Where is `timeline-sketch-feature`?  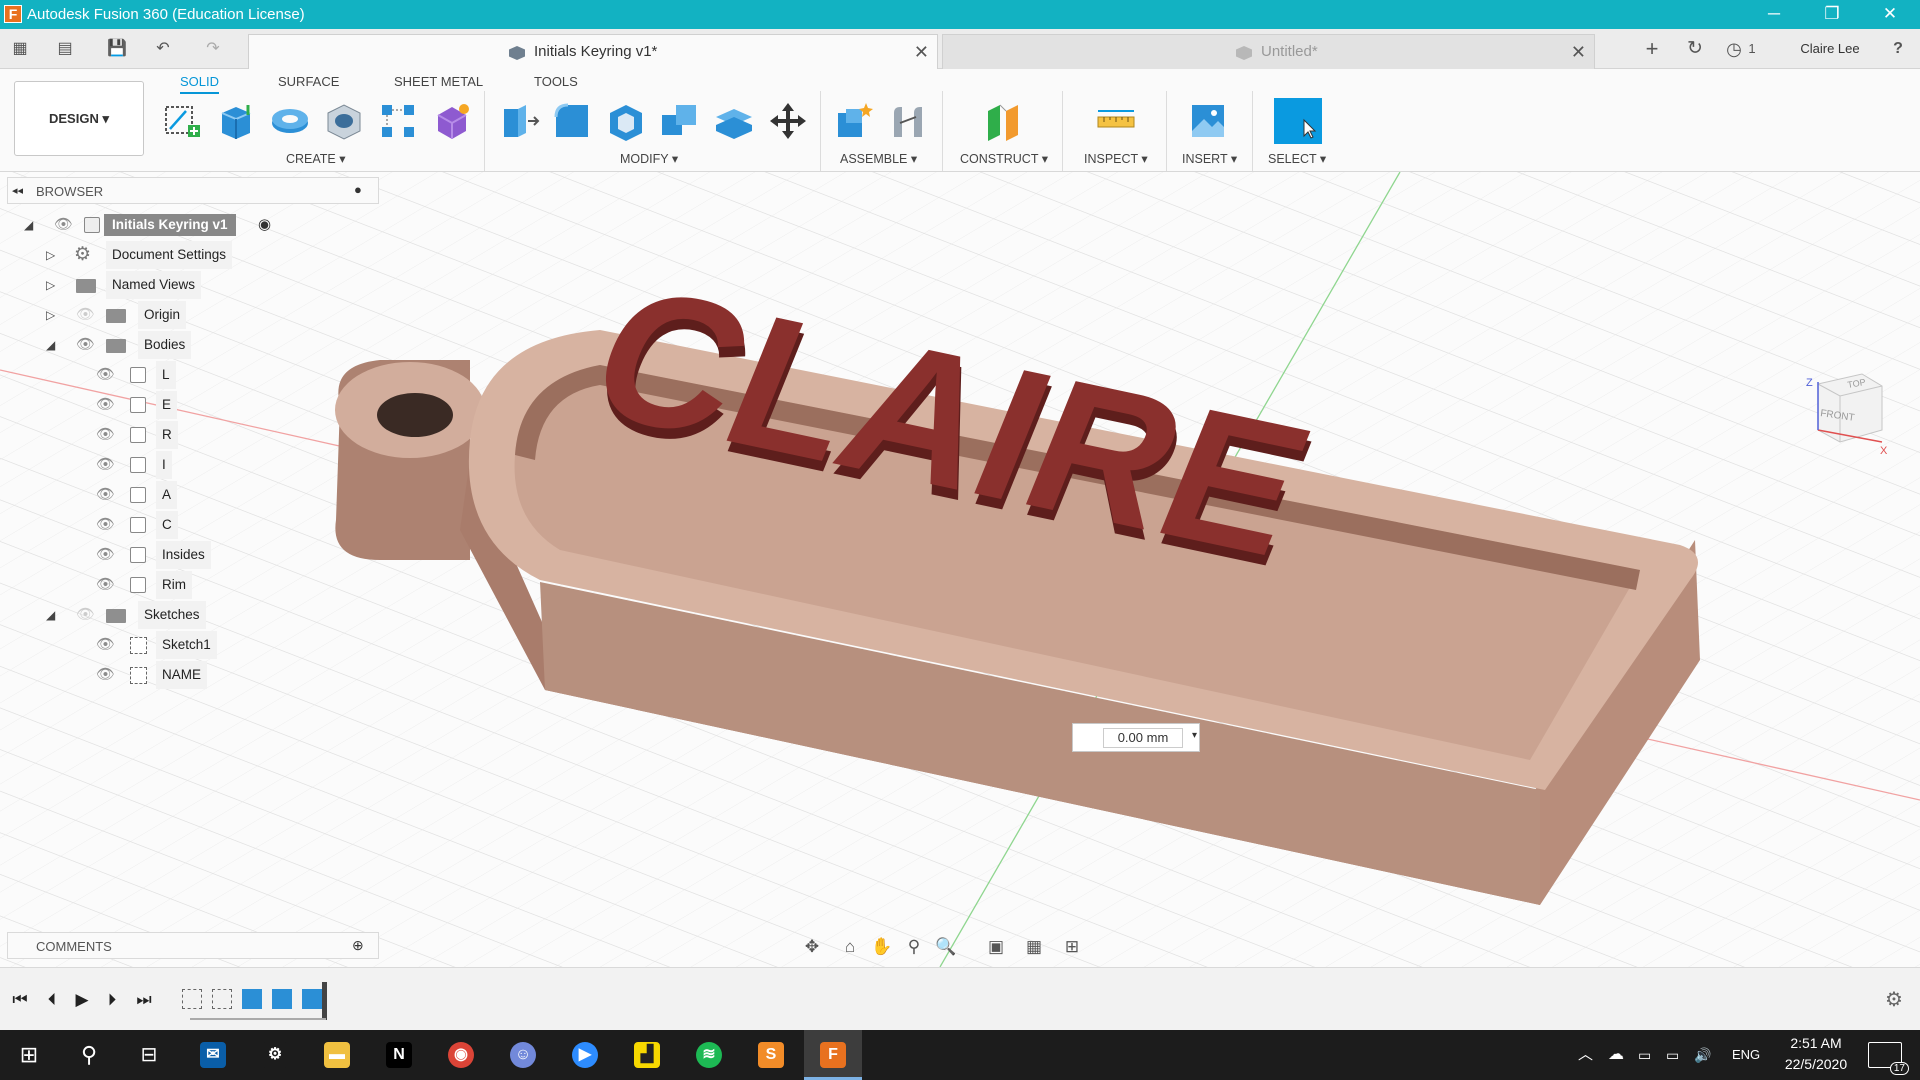 timeline-sketch-feature is located at coordinates (192, 999).